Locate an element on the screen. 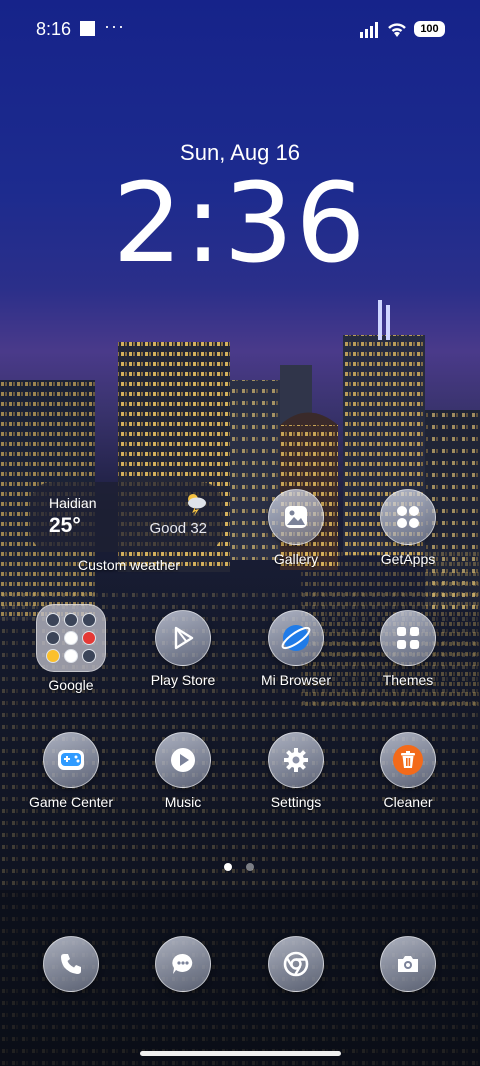 This screenshot has width=480, height=1066. app-label: Music is located at coordinates (183, 802).